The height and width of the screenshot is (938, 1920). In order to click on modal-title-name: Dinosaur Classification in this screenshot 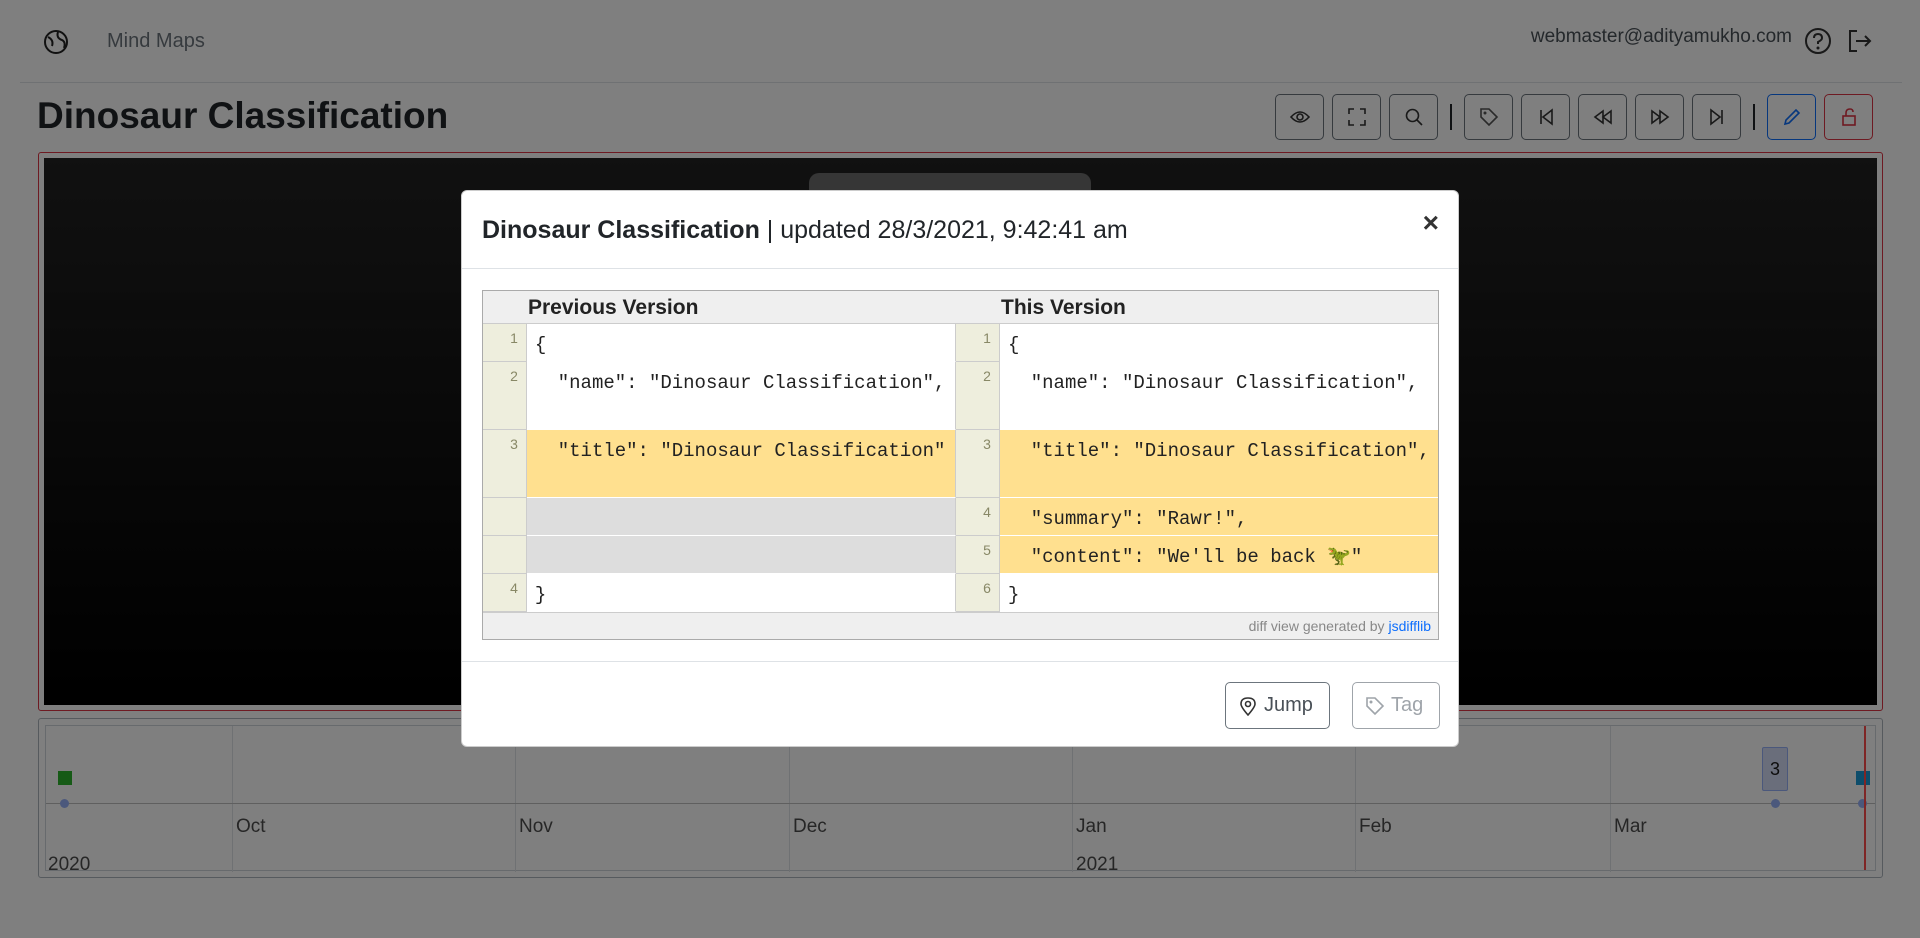, I will do `click(621, 230)`.